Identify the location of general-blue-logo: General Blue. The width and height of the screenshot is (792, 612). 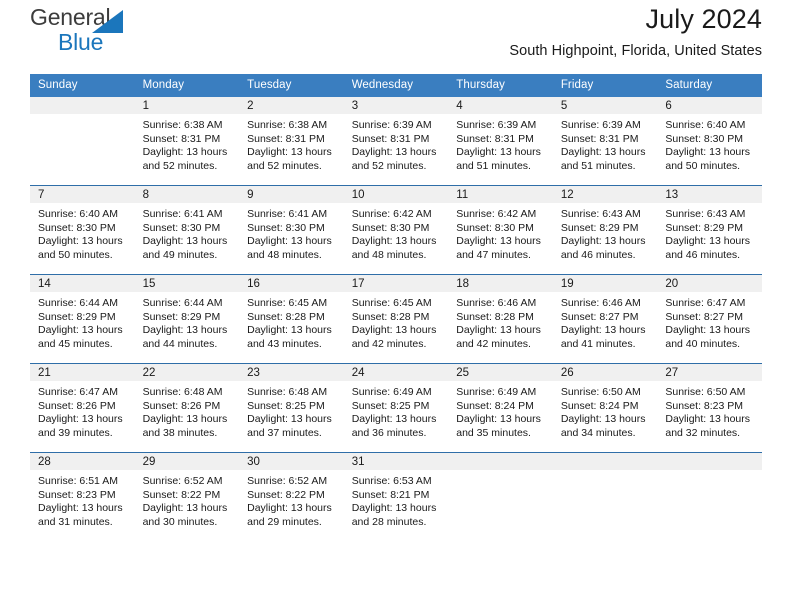
(92, 31).